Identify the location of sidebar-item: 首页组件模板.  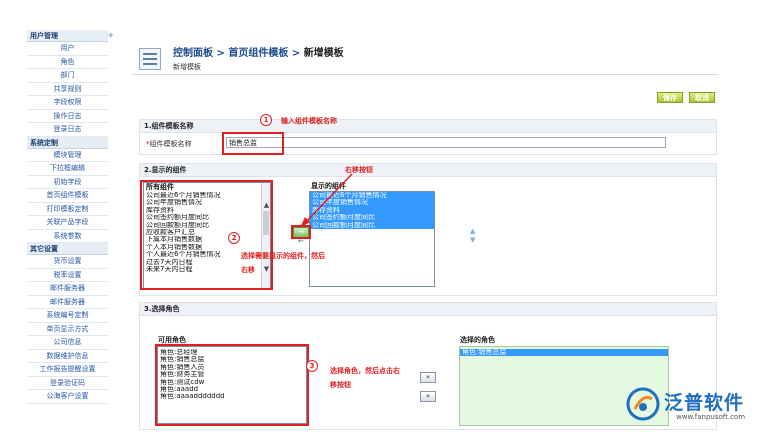
(67, 196).